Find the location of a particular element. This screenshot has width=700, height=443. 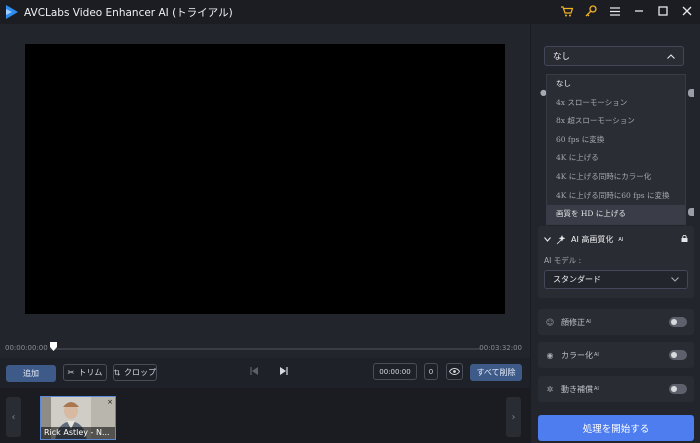

close-icon is located at coordinates (687, 11).